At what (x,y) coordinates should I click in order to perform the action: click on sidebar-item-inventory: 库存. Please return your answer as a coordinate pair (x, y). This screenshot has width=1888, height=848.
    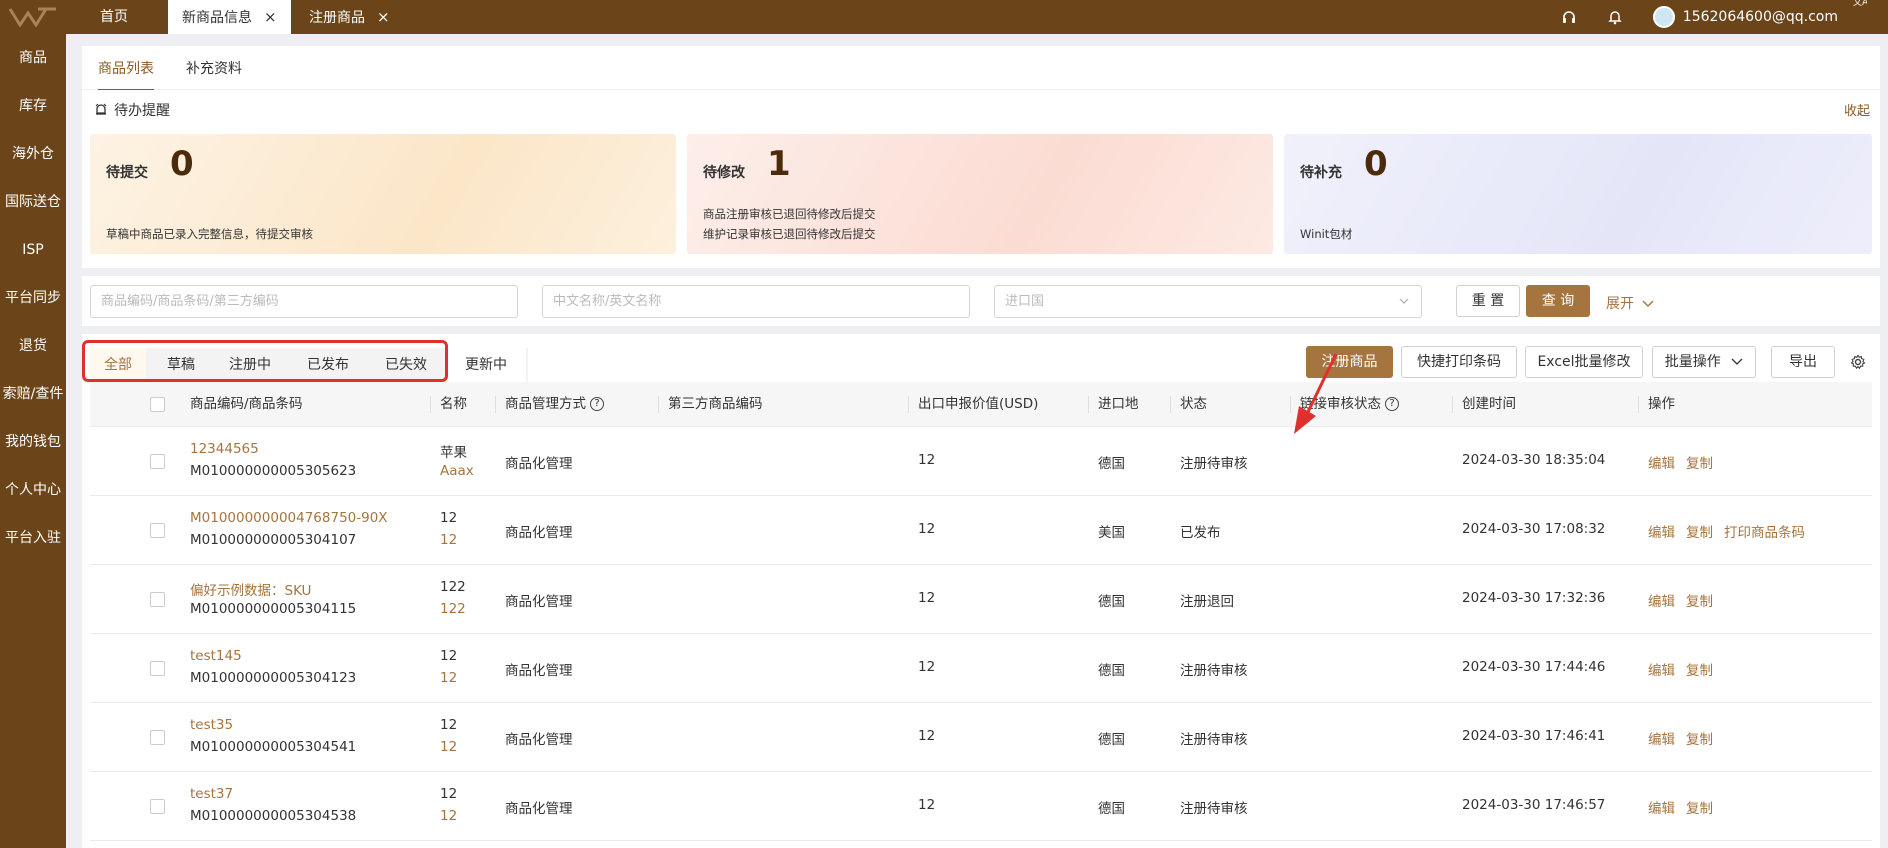
    Looking at the image, I should click on (33, 106).